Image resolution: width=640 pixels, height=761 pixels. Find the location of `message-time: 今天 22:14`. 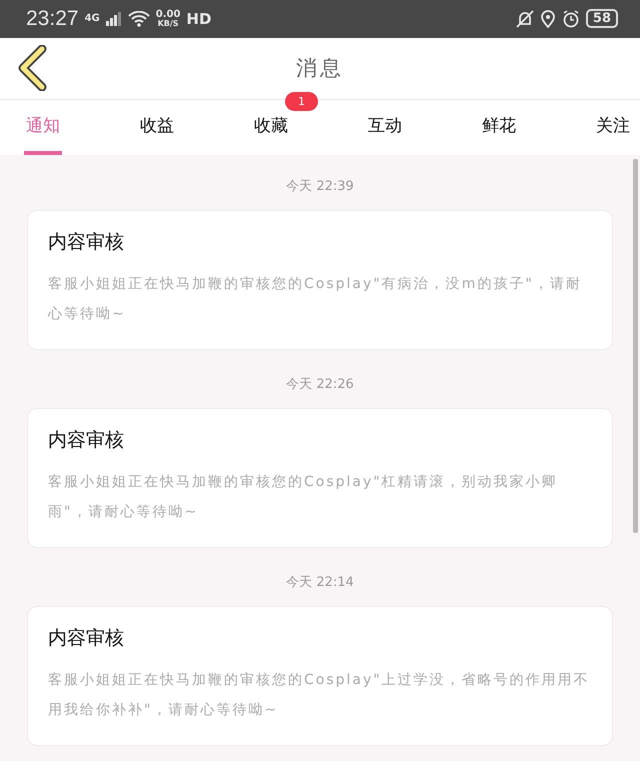

message-time: 今天 22:14 is located at coordinates (320, 582).